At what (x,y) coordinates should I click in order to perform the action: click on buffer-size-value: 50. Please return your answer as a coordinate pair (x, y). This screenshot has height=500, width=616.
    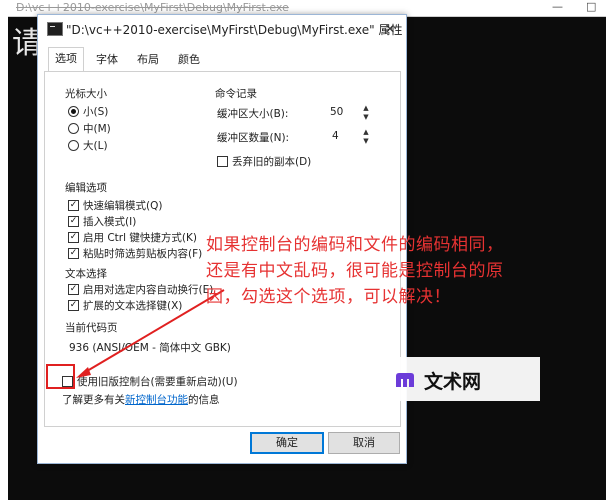
    Looking at the image, I should click on (336, 112).